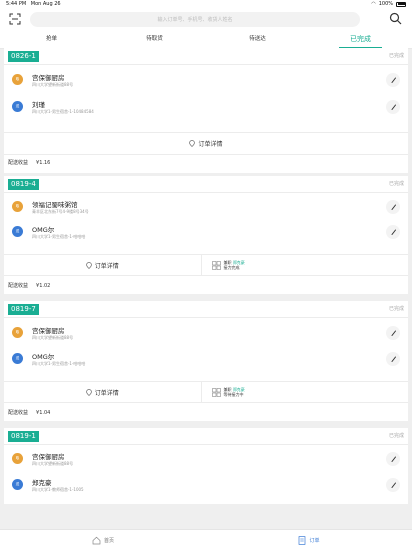  Describe the element at coordinates (43, 163) in the screenshot. I see `earnings-value: ¥1.16` at that location.